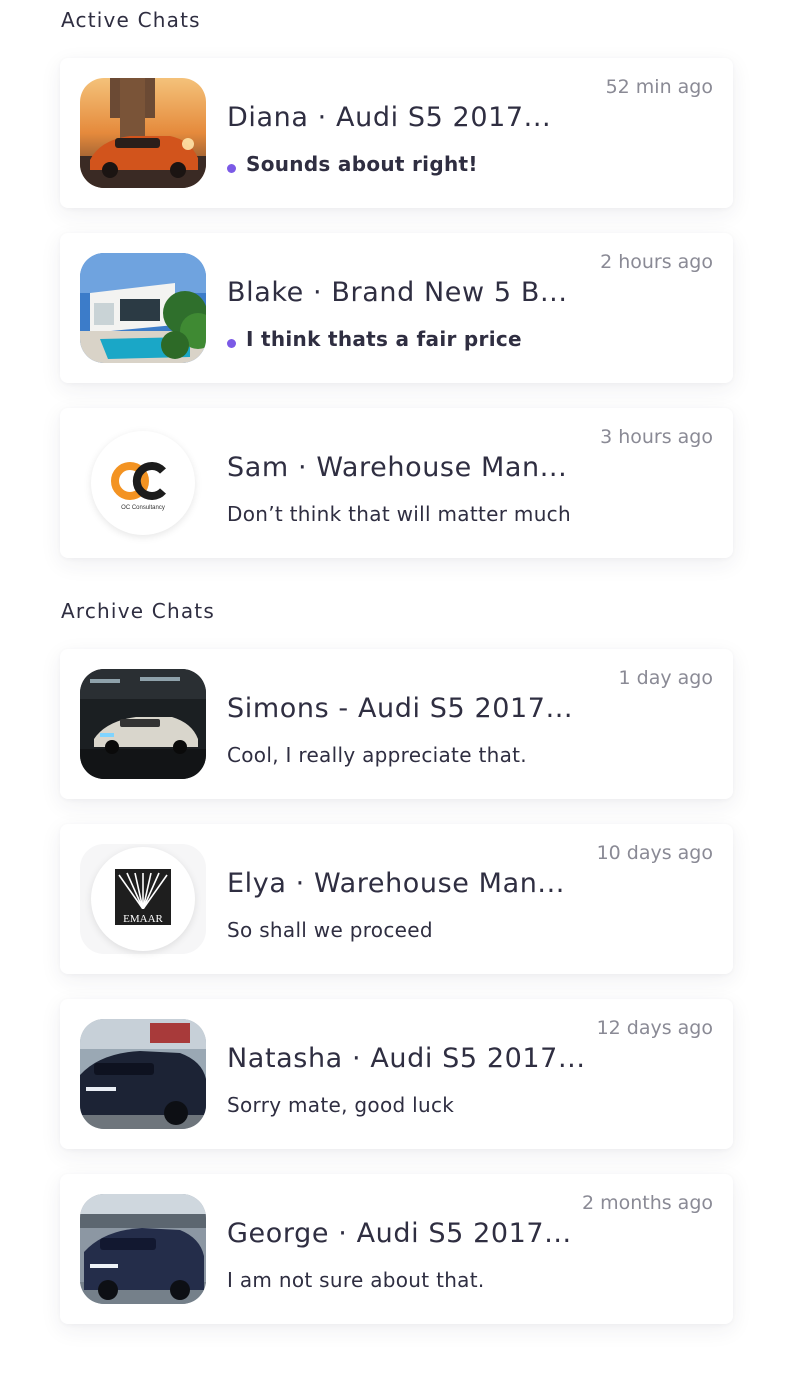 The width and height of the screenshot is (793, 1386). Describe the element at coordinates (362, 164) in the screenshot. I see `chat-last-message: Sounds about right!` at that location.